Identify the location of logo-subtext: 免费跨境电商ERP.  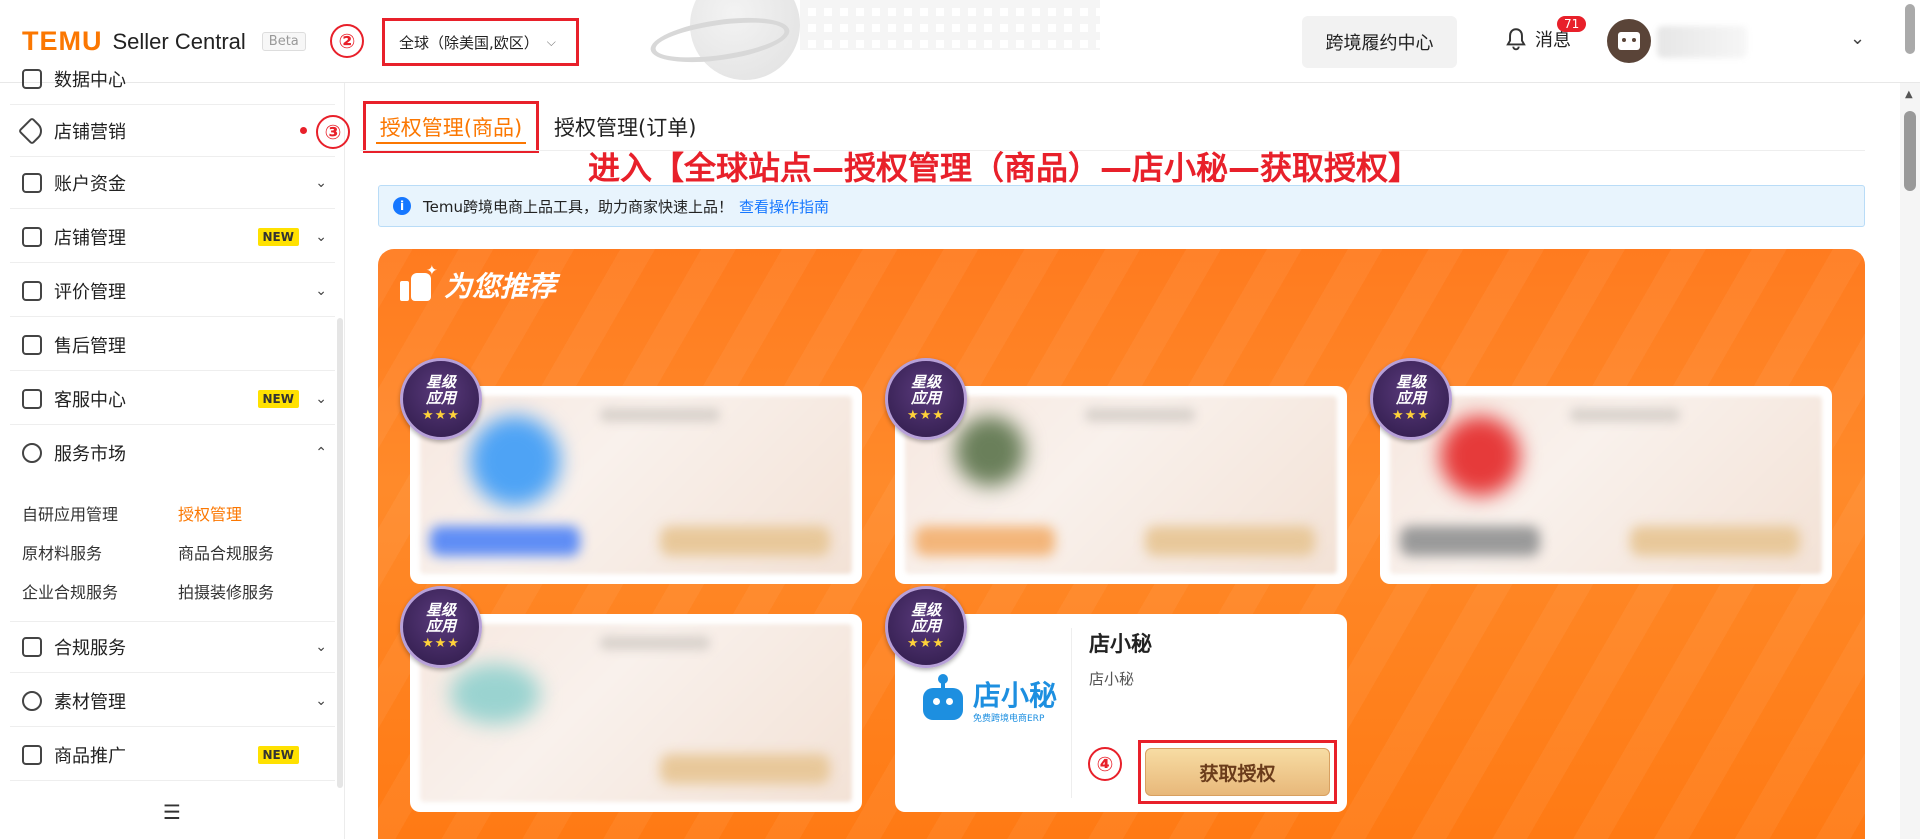
(1009, 718).